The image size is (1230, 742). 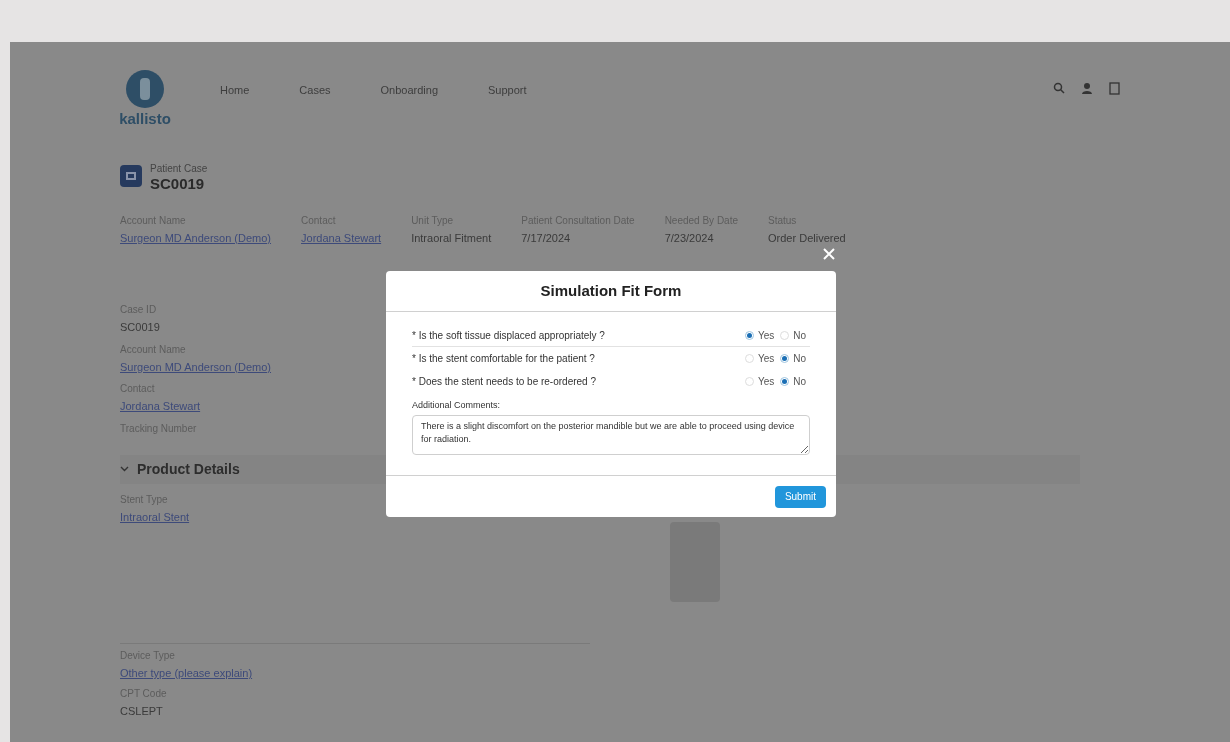 What do you see at coordinates (507, 90) in the screenshot?
I see `nav-link: Support` at bounding box center [507, 90].